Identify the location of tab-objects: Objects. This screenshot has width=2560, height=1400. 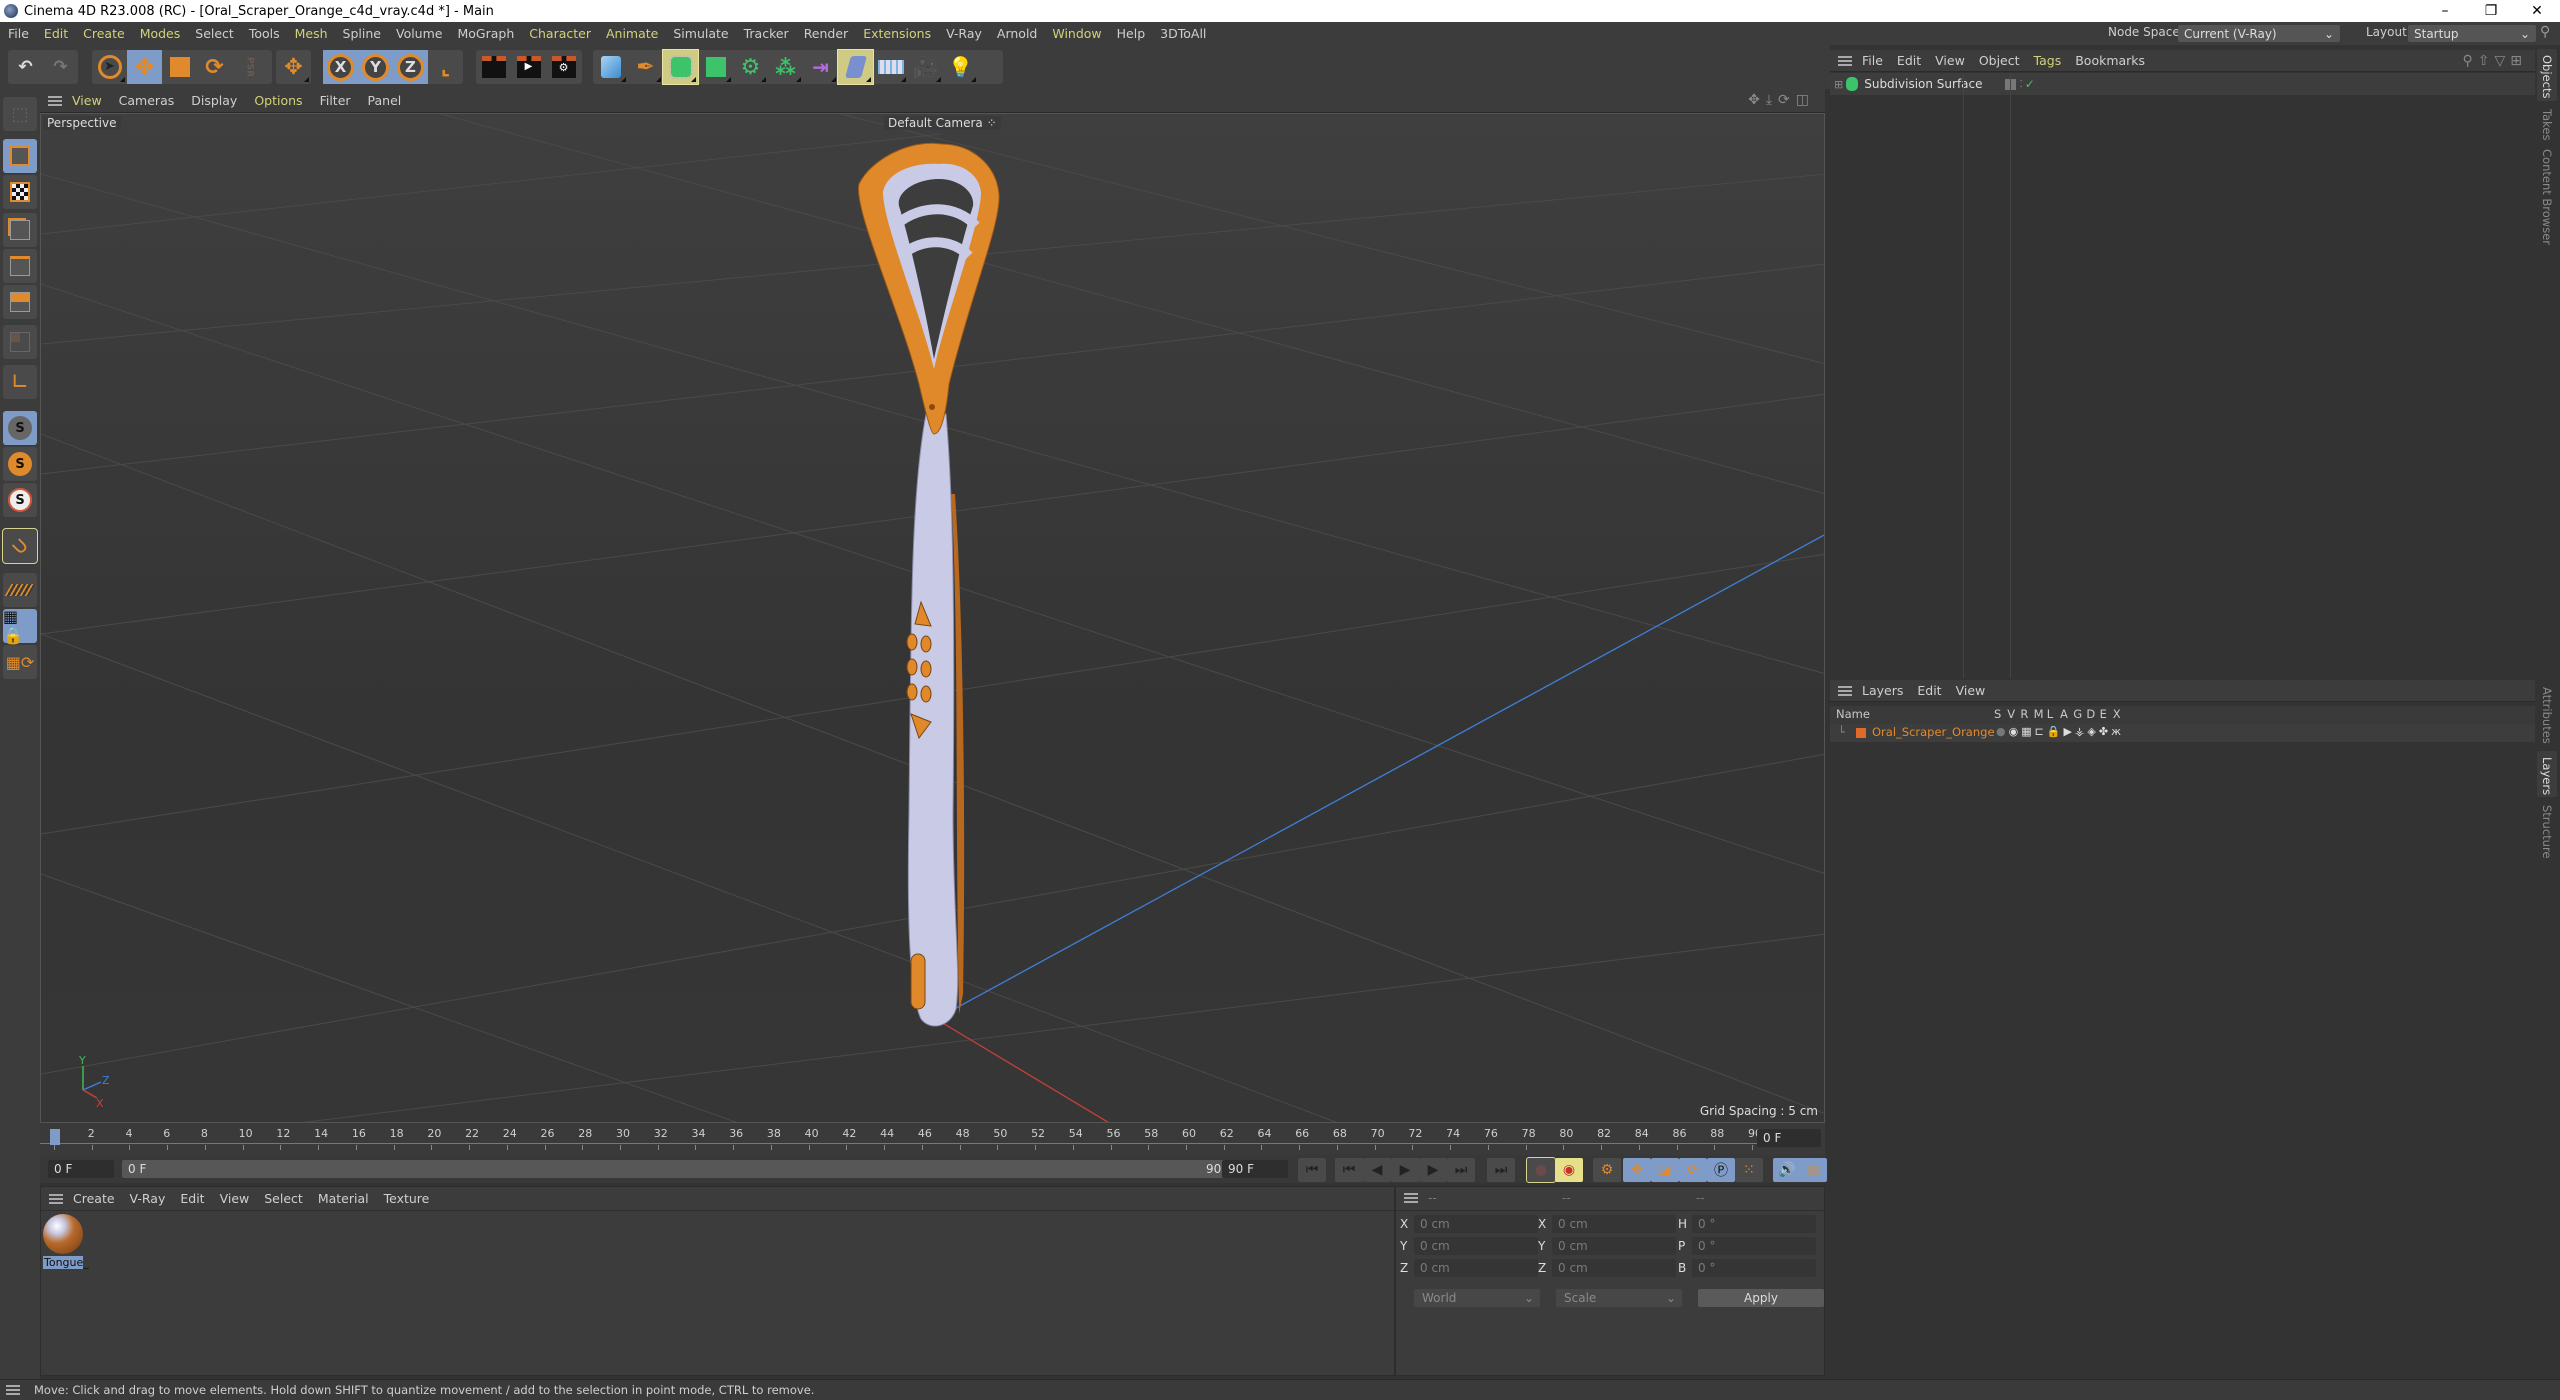
(2547, 75).